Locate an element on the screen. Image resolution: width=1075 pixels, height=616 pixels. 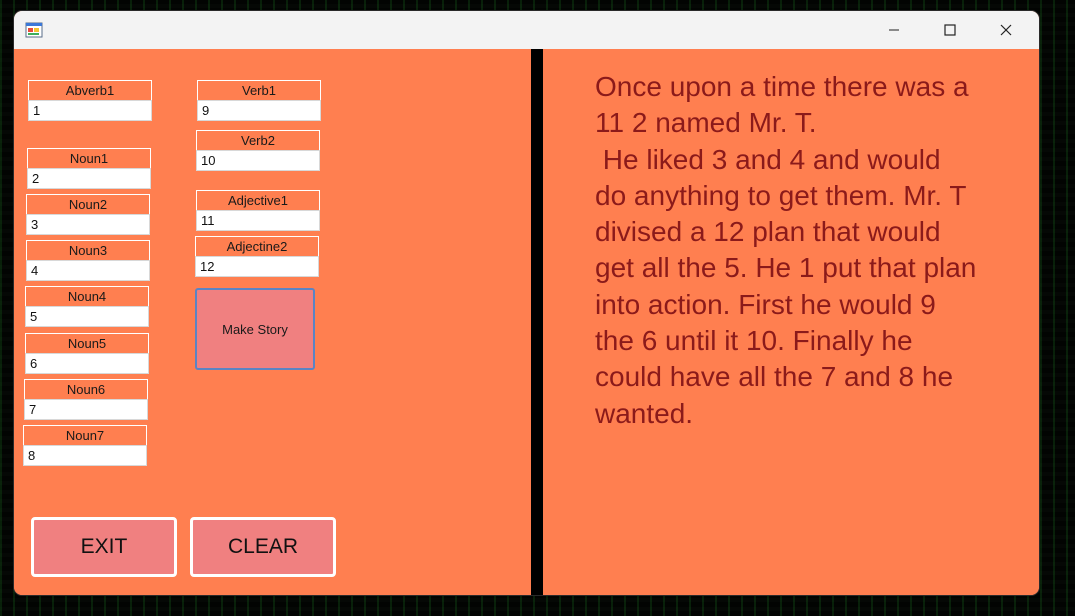
close-icon is located at coordinates (1006, 30).